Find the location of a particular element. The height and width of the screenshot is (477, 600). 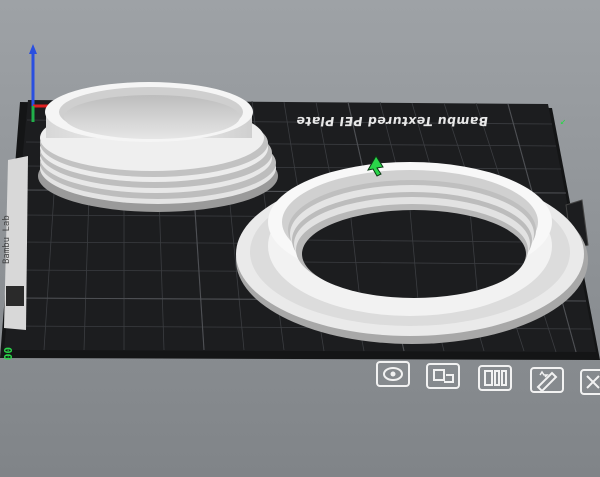

model-threaded-cylinder is located at coordinates (158, 147).